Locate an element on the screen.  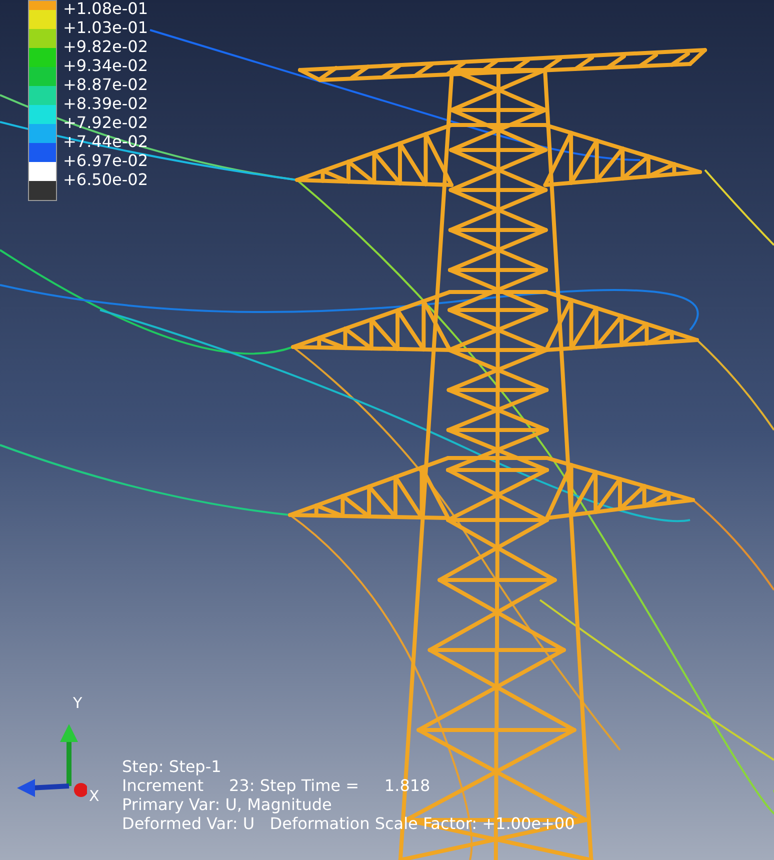
legend-value-label: +8.87e-02 is located at coordinates (105, 84).